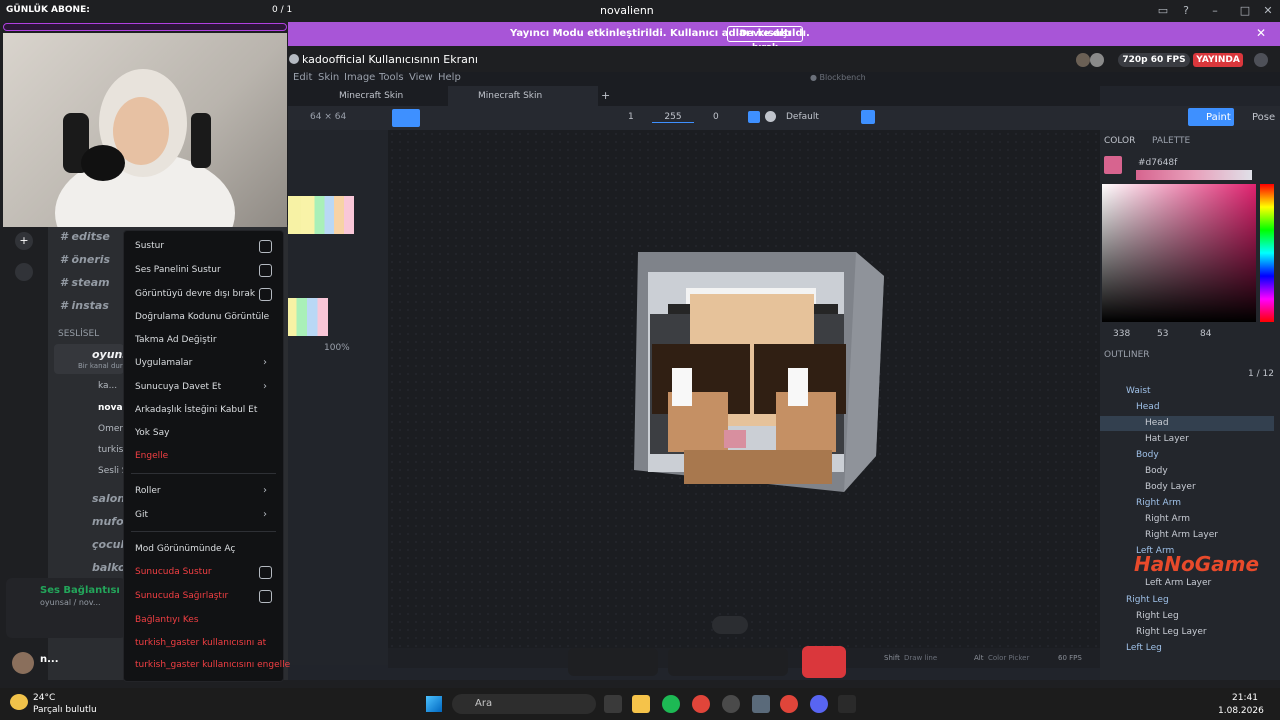  What do you see at coordinates (145, 27) in the screenshot?
I see `sub-goal-progress` at bounding box center [145, 27].